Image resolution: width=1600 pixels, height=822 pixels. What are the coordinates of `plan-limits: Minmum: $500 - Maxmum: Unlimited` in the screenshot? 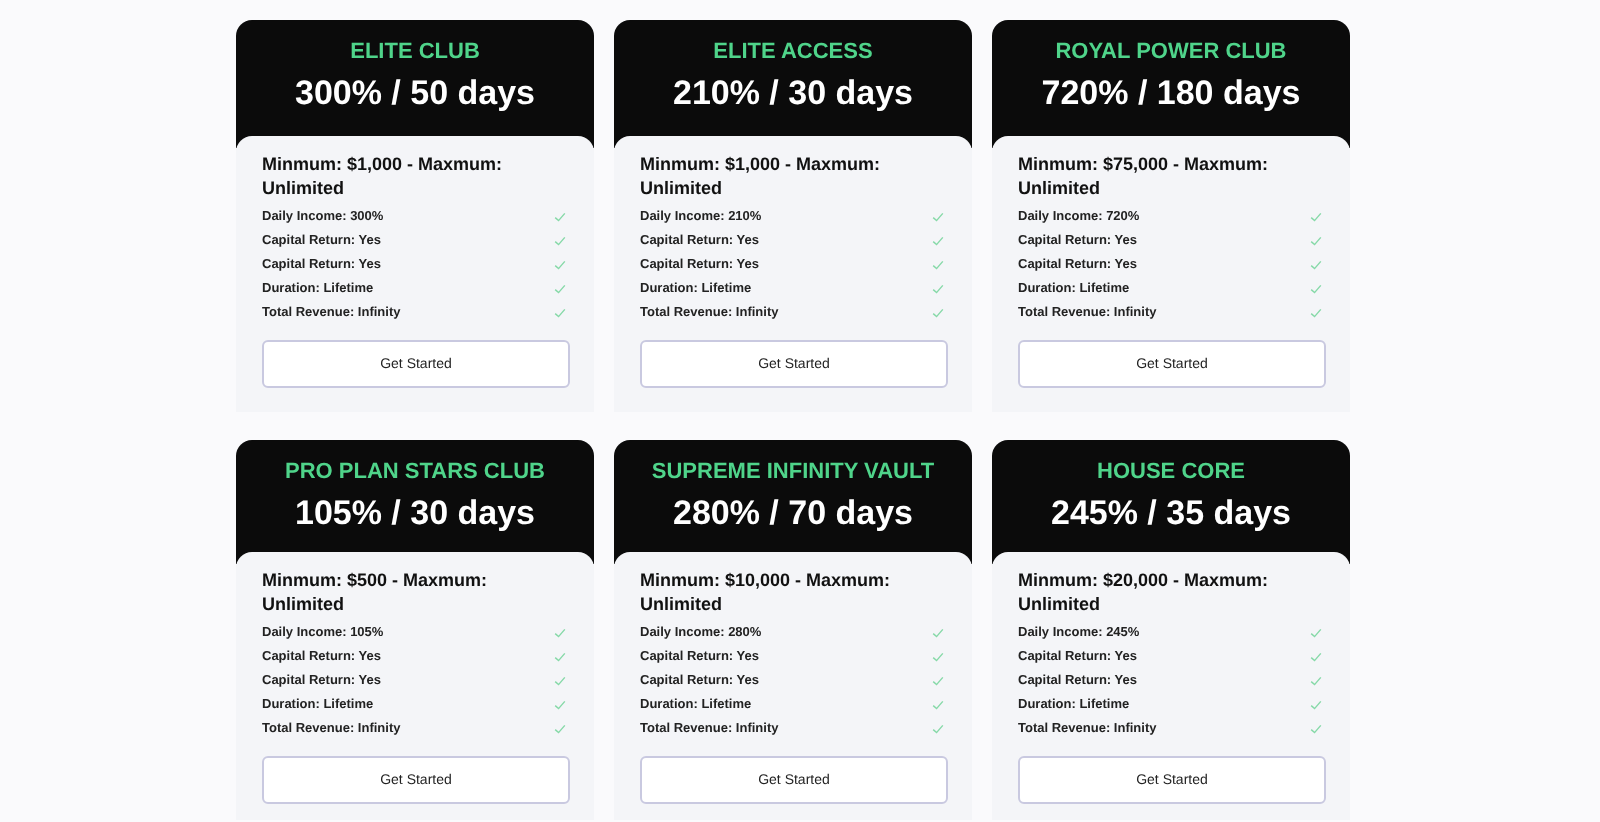 It's located at (376, 592).